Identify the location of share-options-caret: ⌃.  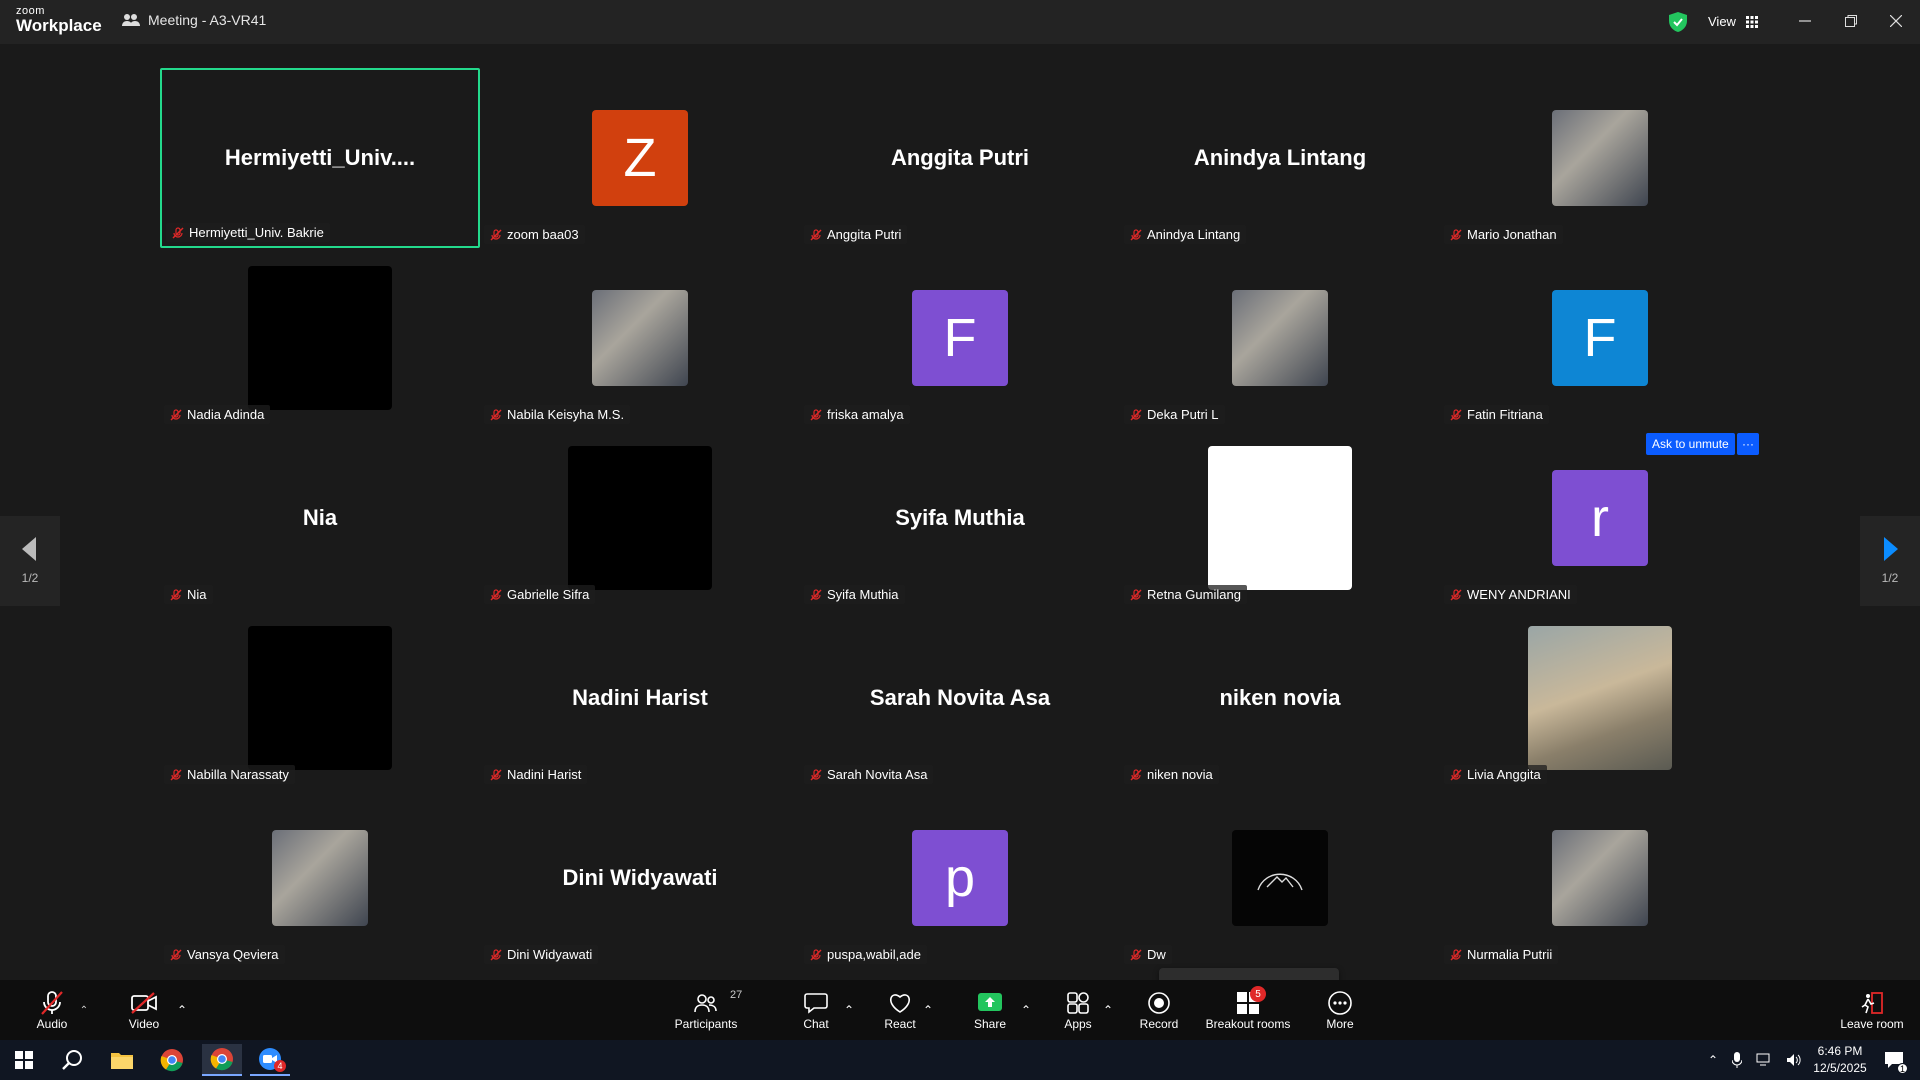
(1026, 1010).